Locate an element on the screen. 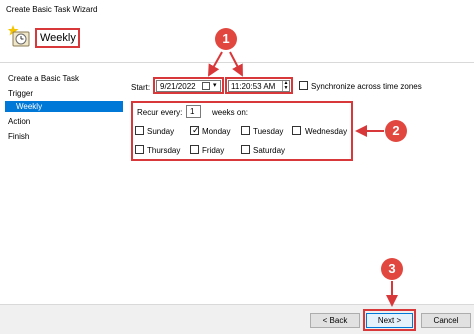  recur-every-label: Recur every: is located at coordinates (160, 112).